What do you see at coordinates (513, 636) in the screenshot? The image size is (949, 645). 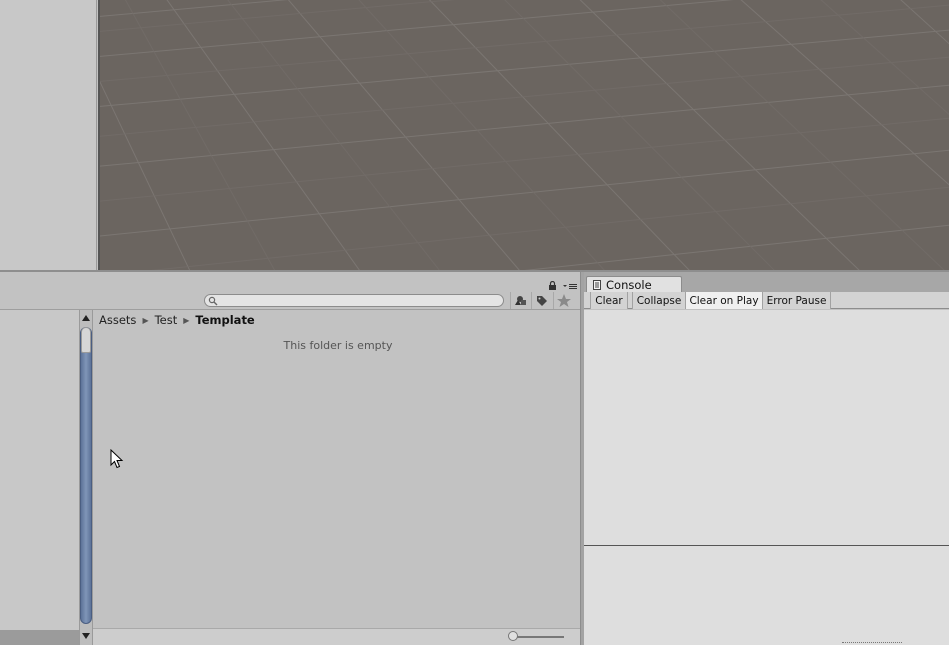 I see `zoom-slider-thumb` at bounding box center [513, 636].